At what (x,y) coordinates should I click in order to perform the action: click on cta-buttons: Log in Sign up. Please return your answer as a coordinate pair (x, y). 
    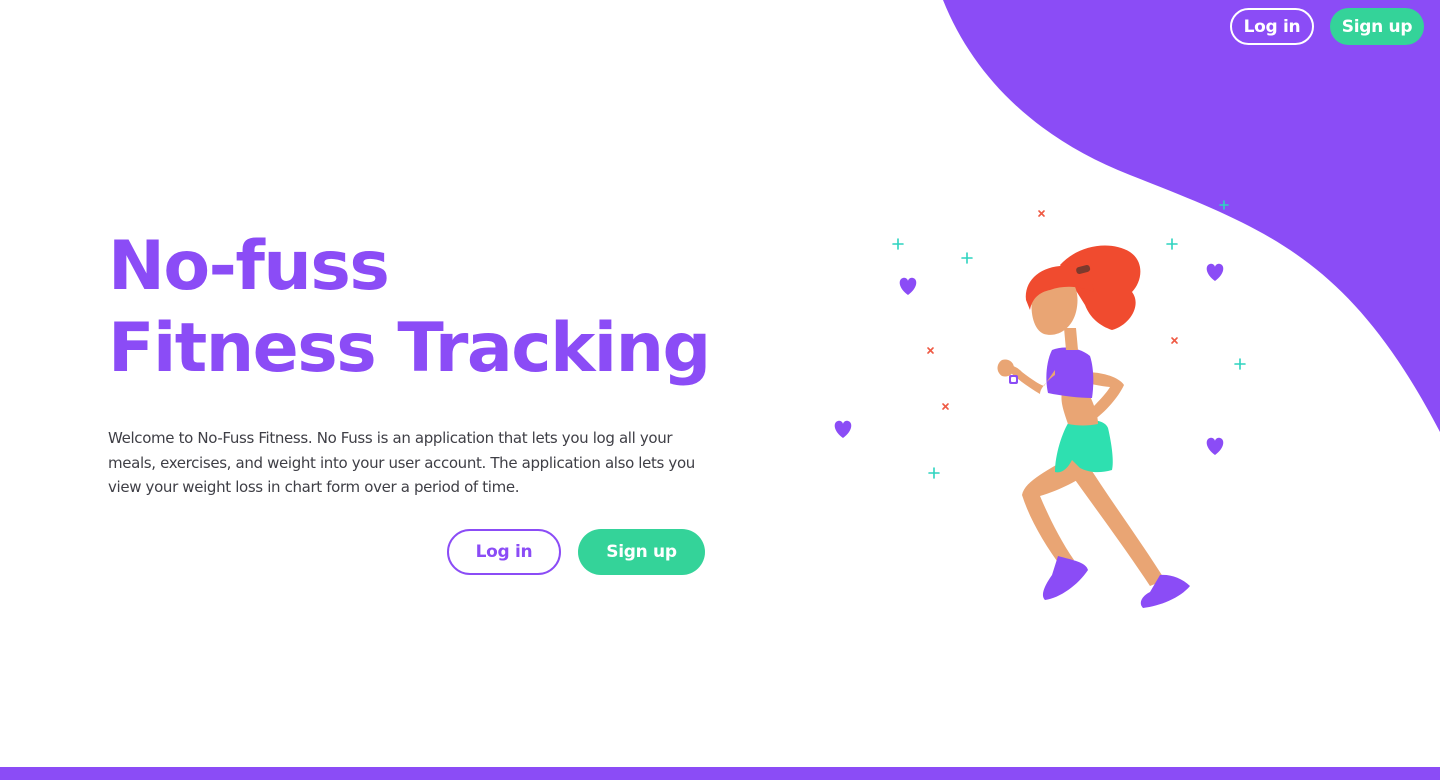
    Looking at the image, I should click on (576, 552).